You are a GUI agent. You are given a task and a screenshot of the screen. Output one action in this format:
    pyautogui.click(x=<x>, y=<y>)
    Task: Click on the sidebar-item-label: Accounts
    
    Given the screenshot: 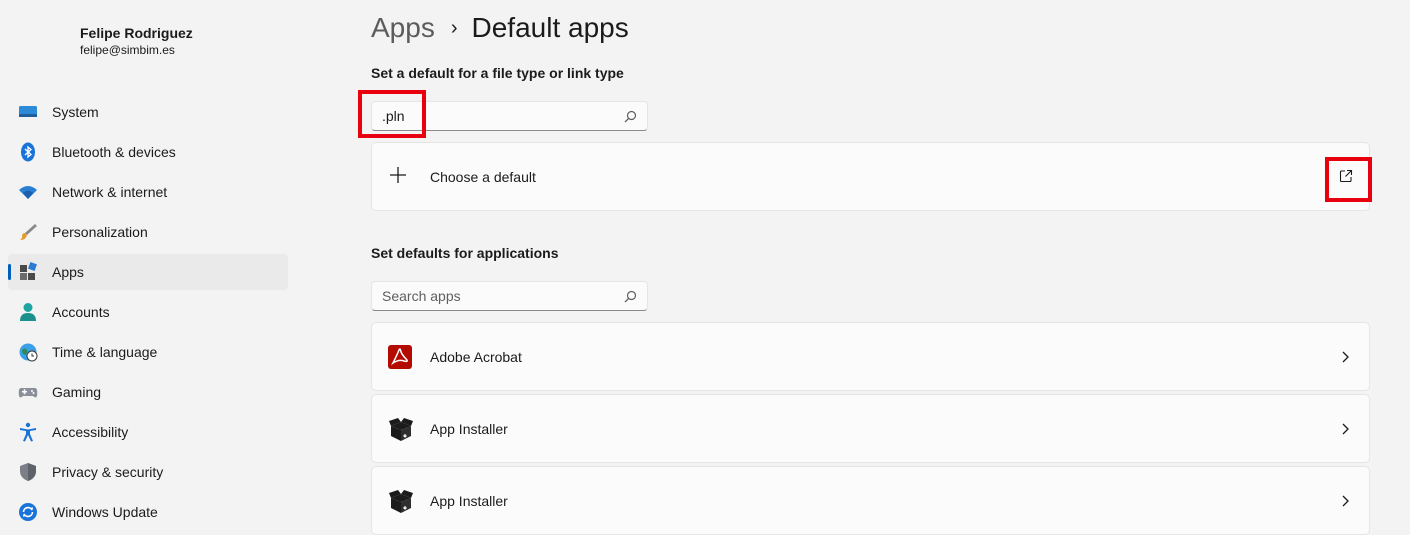 What is the action you would take?
    pyautogui.click(x=81, y=312)
    